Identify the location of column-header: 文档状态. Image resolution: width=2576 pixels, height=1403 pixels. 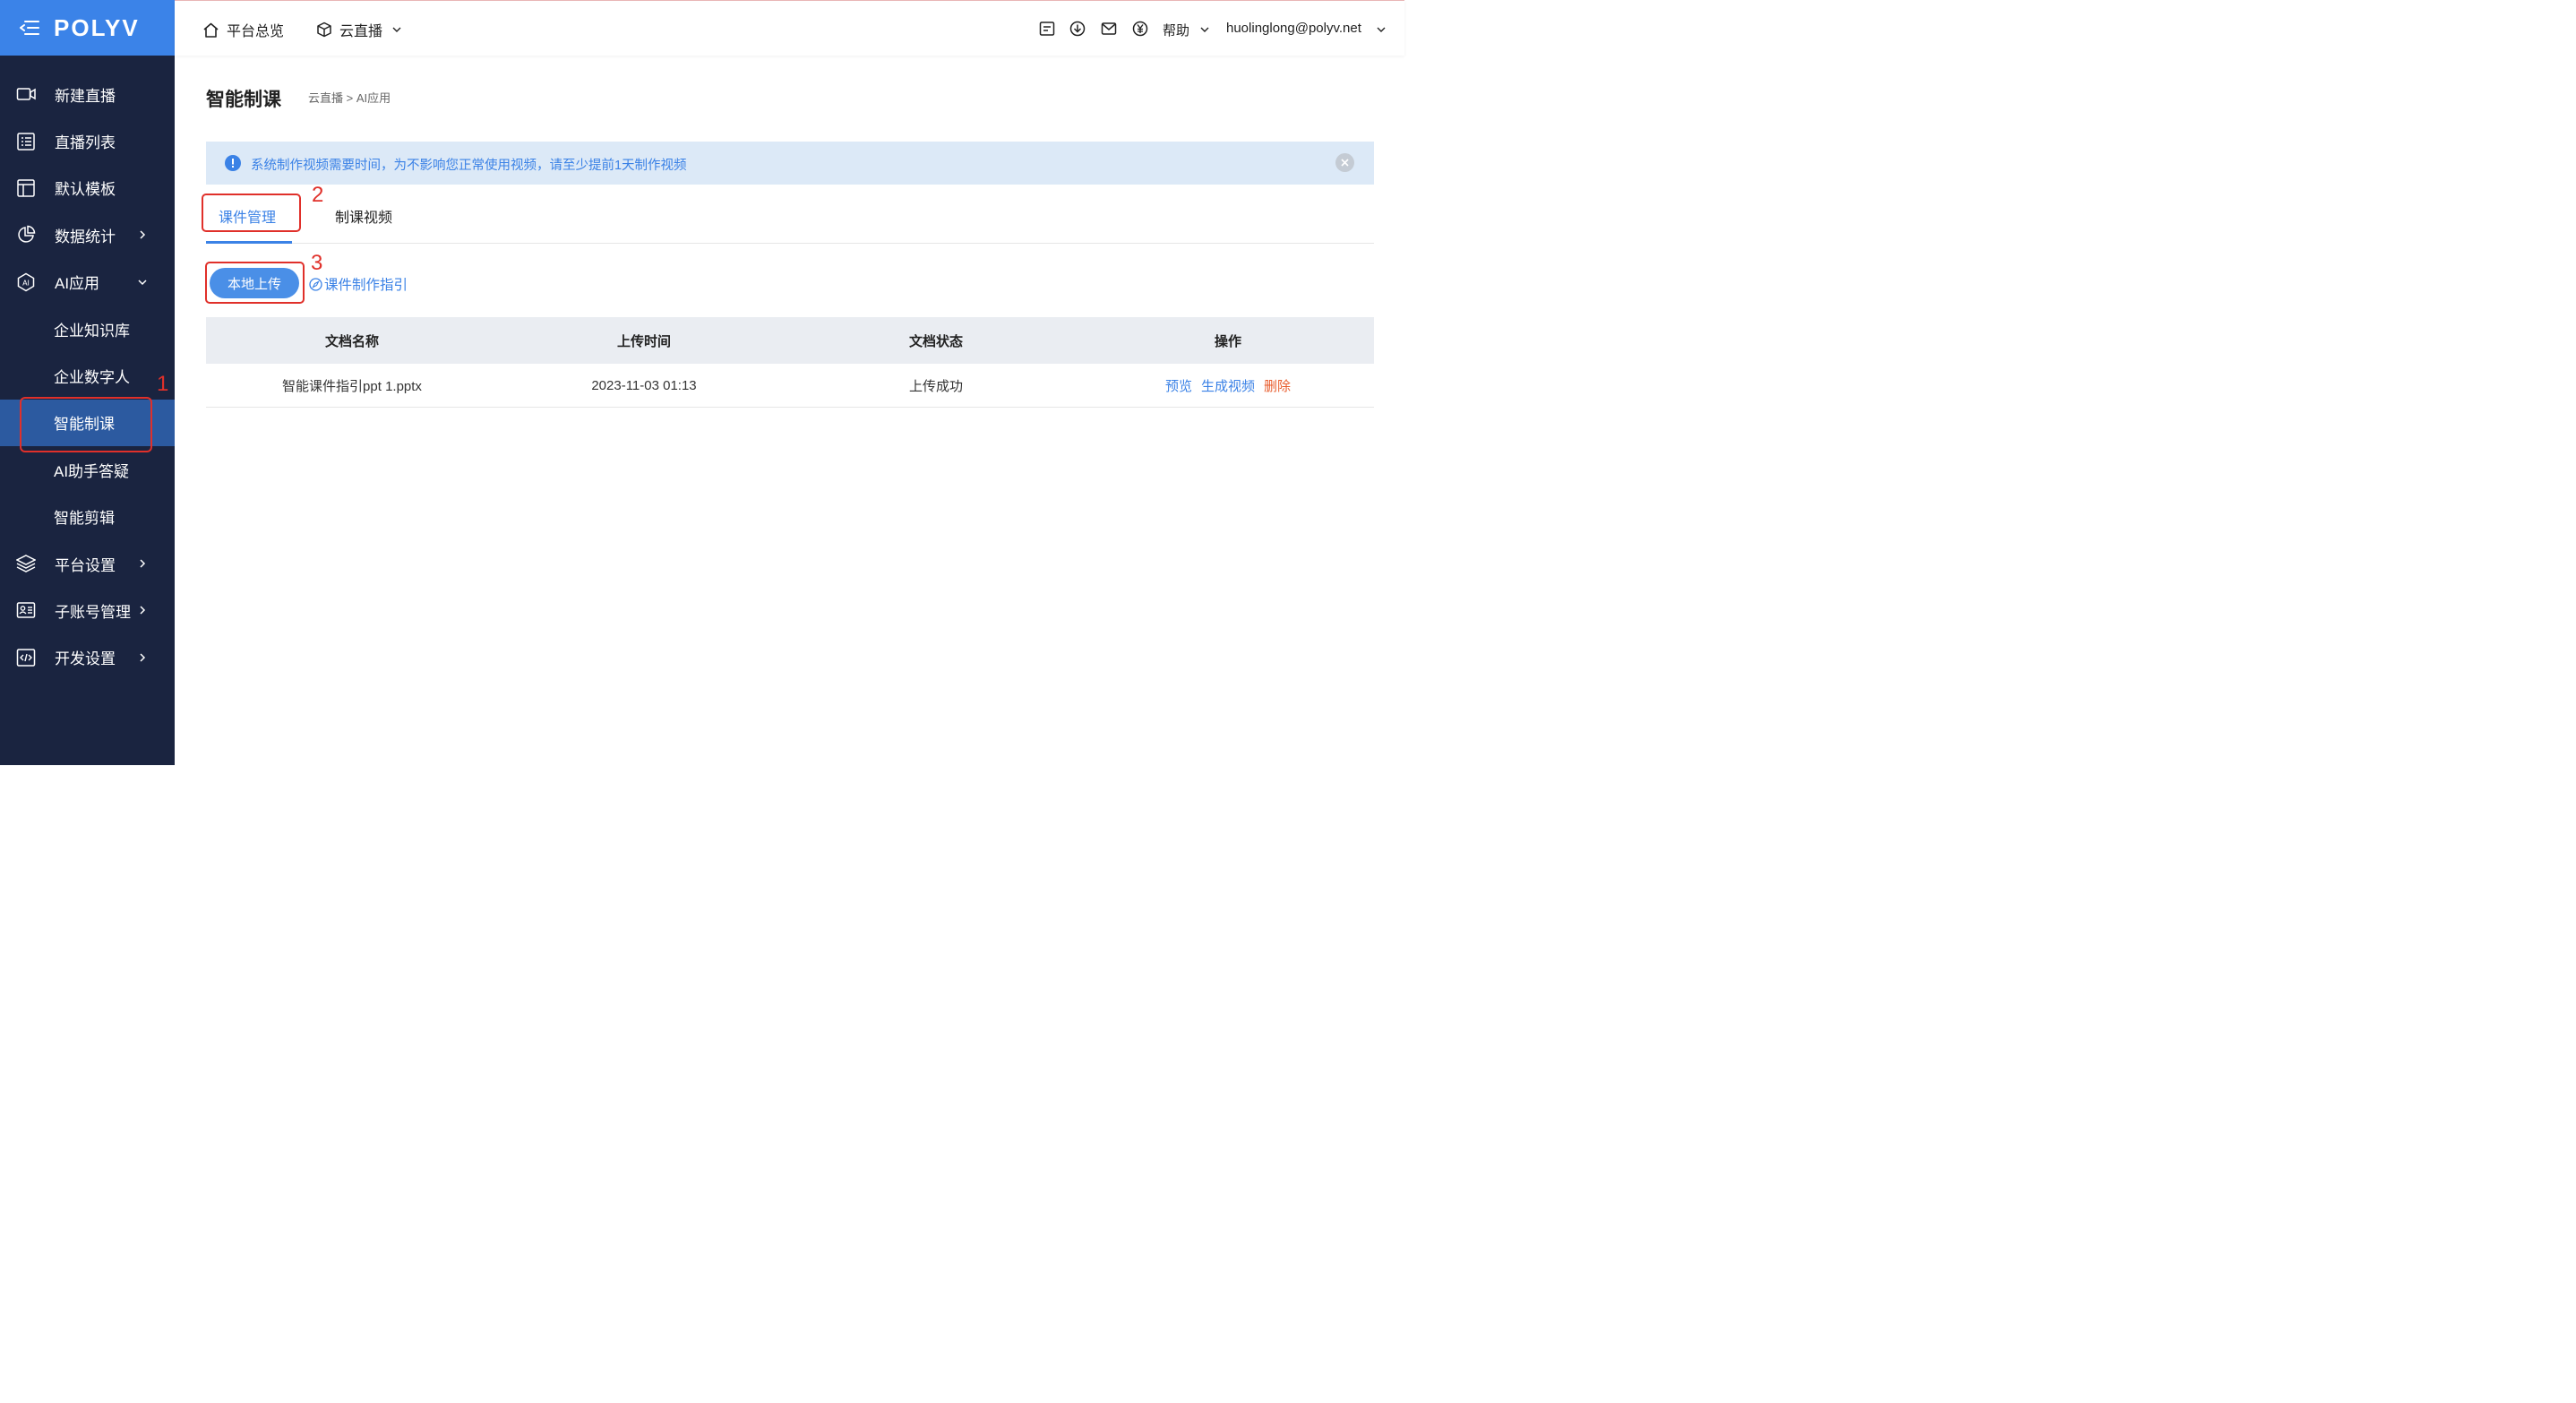
(935, 341).